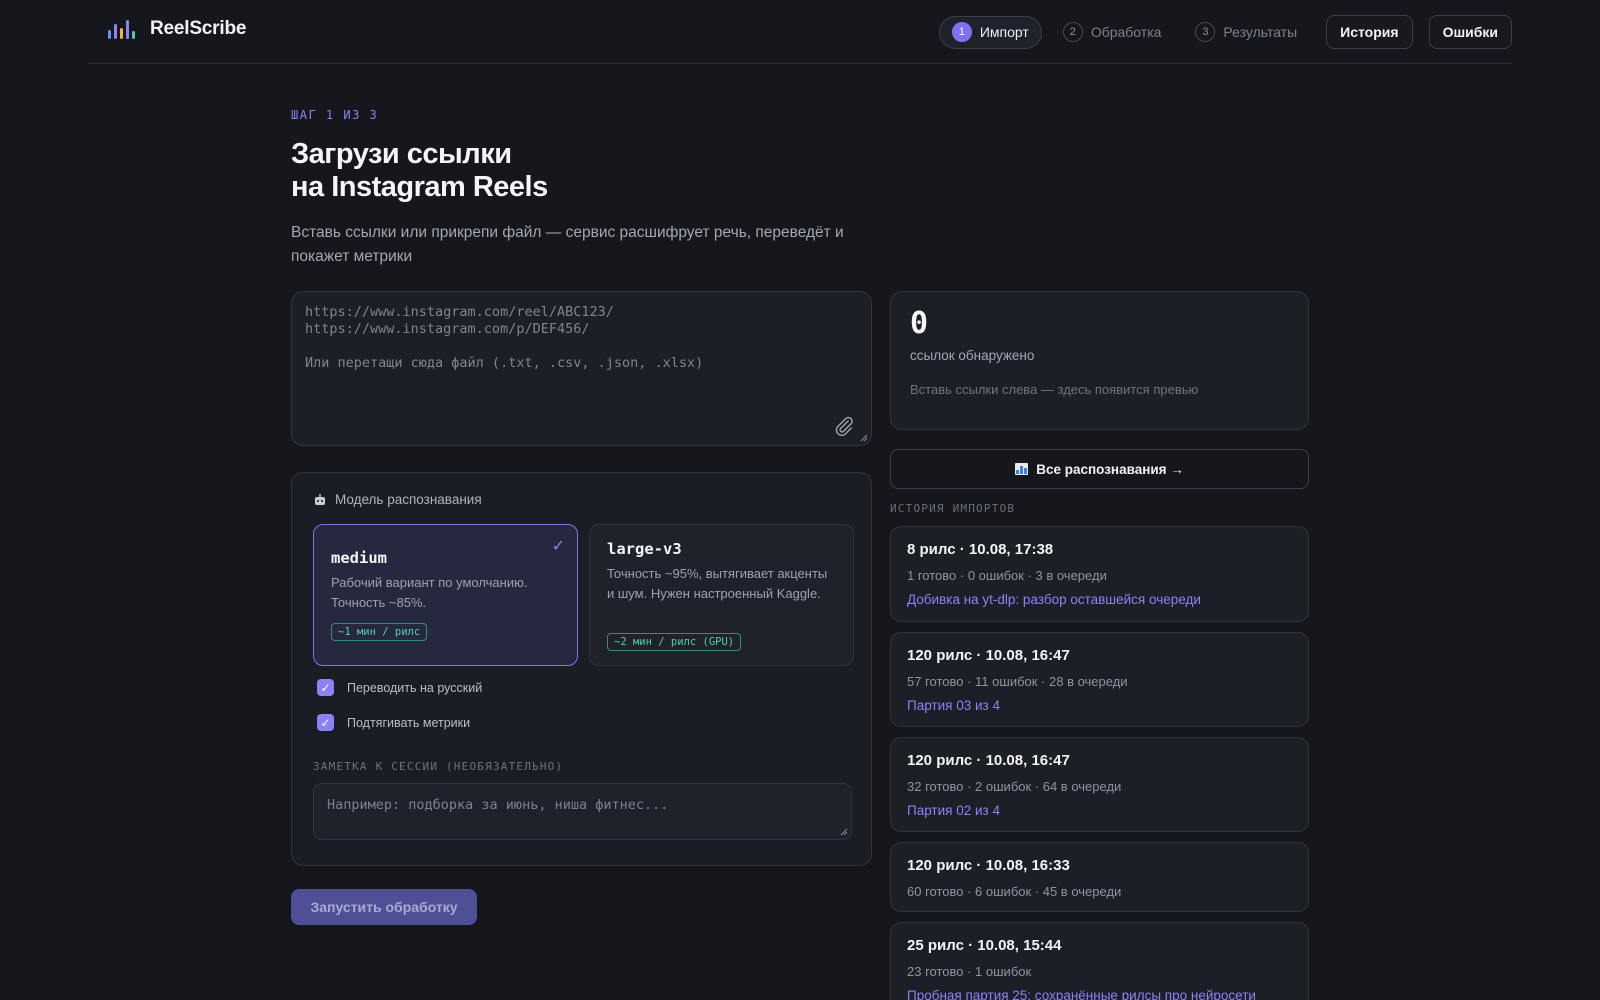 This screenshot has width=1600, height=1000. Describe the element at coordinates (409, 722) in the screenshot. I see `metrics-checkbox-label: Подтягивать метрики` at that location.